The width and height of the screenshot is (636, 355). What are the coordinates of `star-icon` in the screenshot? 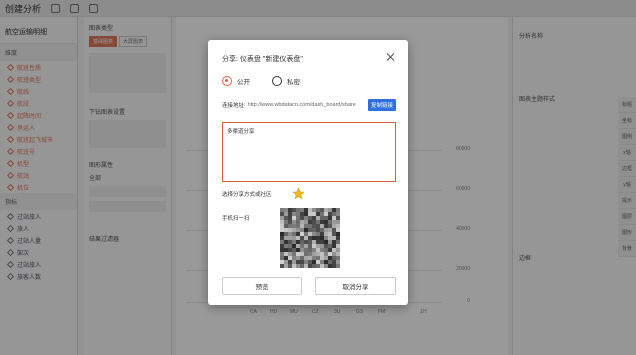 It's located at (298, 193).